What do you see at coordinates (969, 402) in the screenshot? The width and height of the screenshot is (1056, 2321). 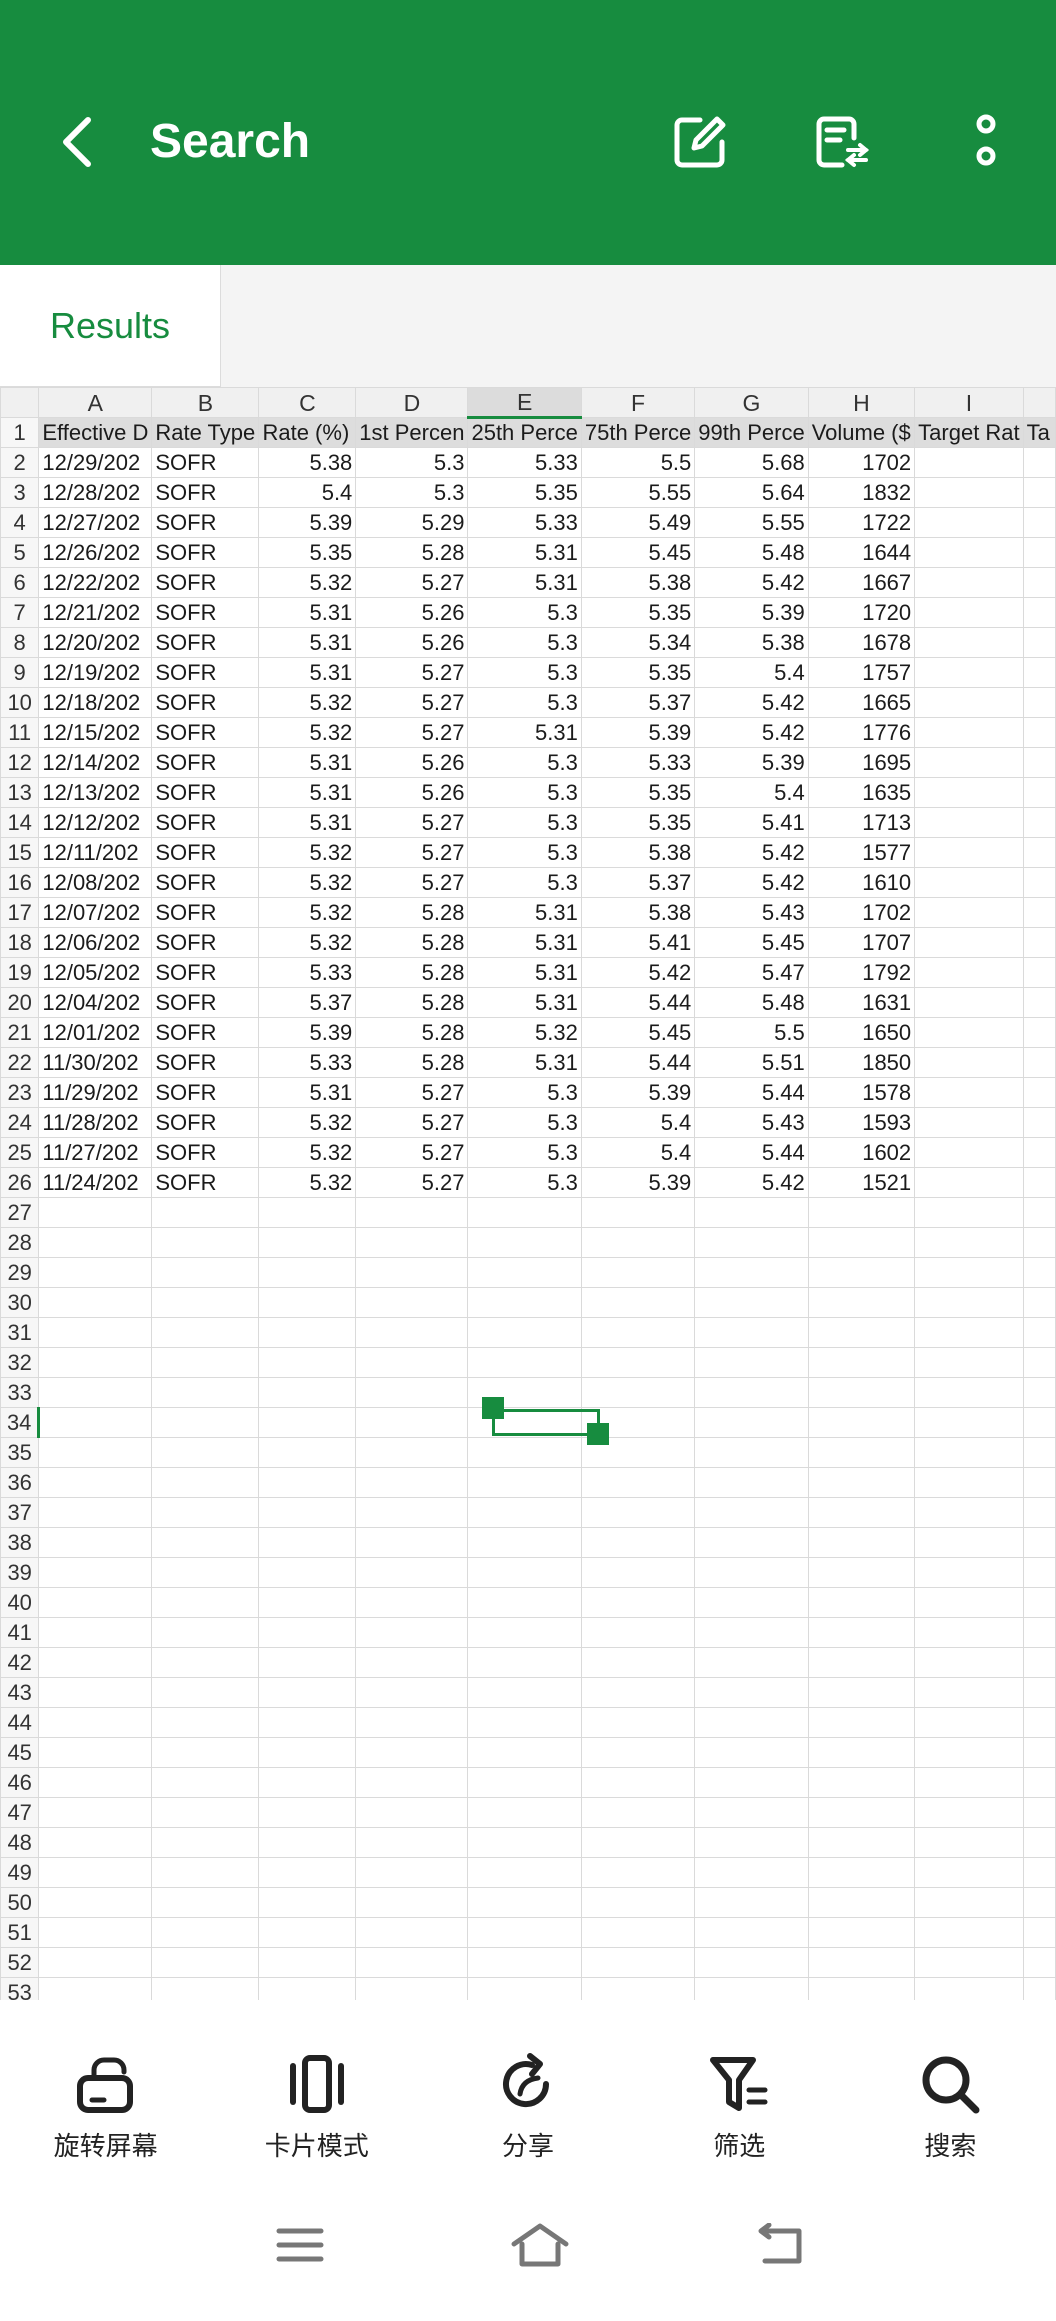 I see `column-header-i: I` at bounding box center [969, 402].